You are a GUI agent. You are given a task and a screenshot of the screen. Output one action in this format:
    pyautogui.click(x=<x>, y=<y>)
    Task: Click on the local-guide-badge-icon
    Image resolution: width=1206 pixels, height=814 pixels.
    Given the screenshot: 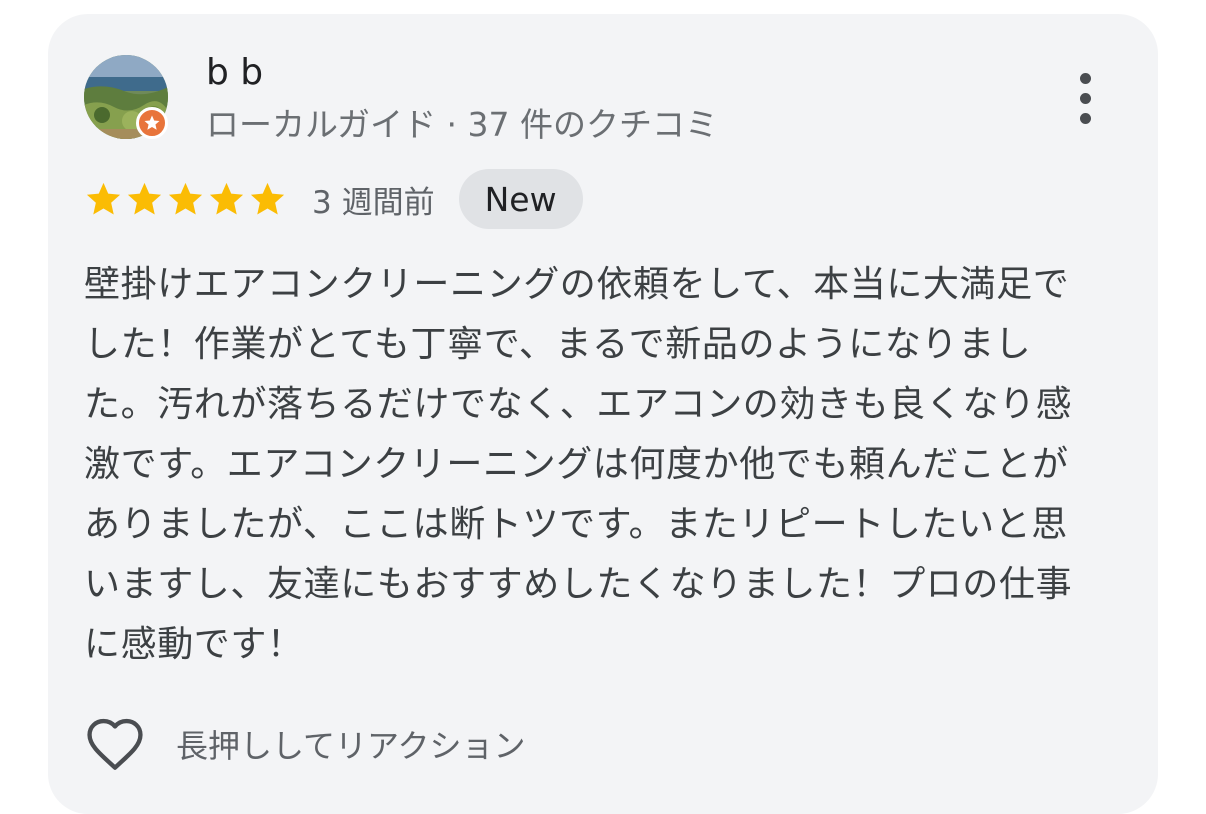 What is the action you would take?
    pyautogui.click(x=152, y=123)
    